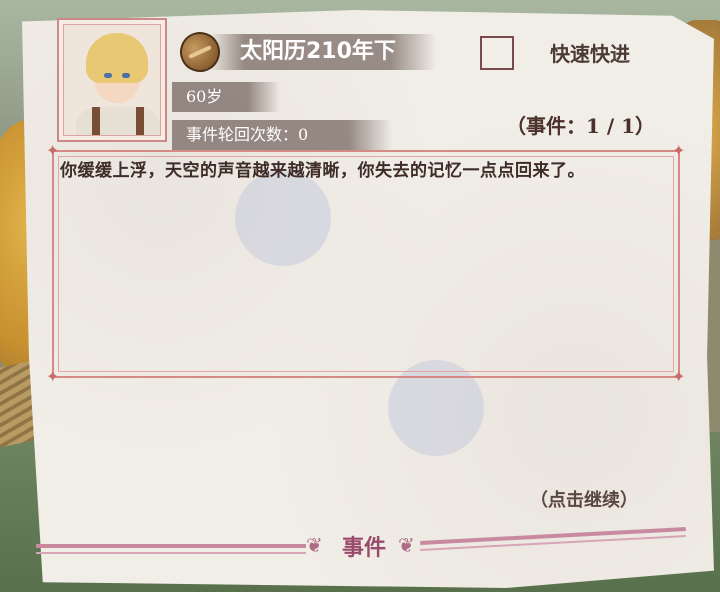  What do you see at coordinates (108, 75) in the screenshot?
I see `portrait-eye-left` at bounding box center [108, 75].